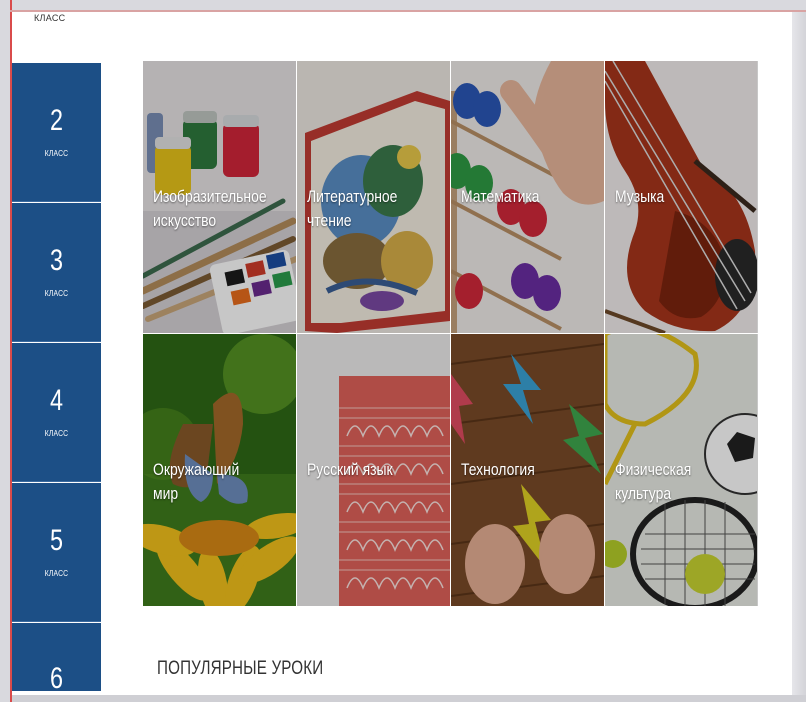 The height and width of the screenshot is (702, 806). What do you see at coordinates (56, 260) in the screenshot?
I see `grade-number: 3` at bounding box center [56, 260].